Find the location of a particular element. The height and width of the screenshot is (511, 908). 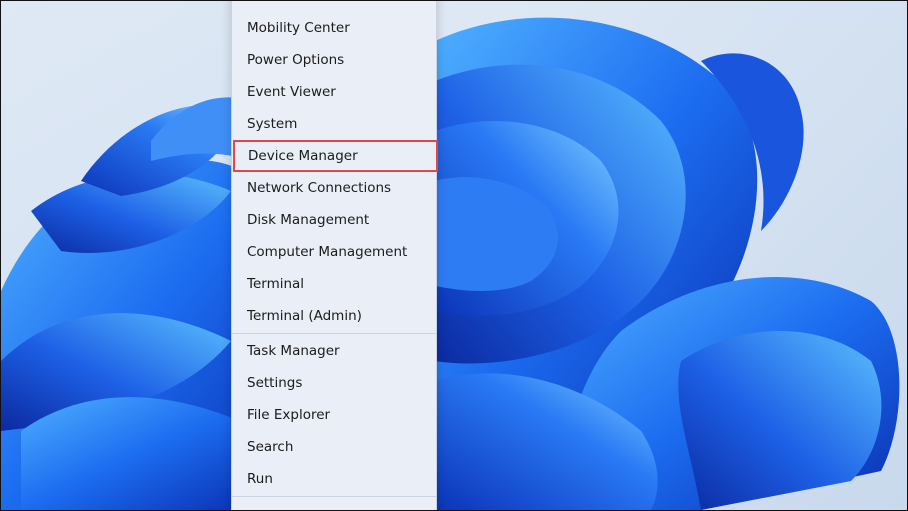

menu-item-system: System is located at coordinates (334, 124).